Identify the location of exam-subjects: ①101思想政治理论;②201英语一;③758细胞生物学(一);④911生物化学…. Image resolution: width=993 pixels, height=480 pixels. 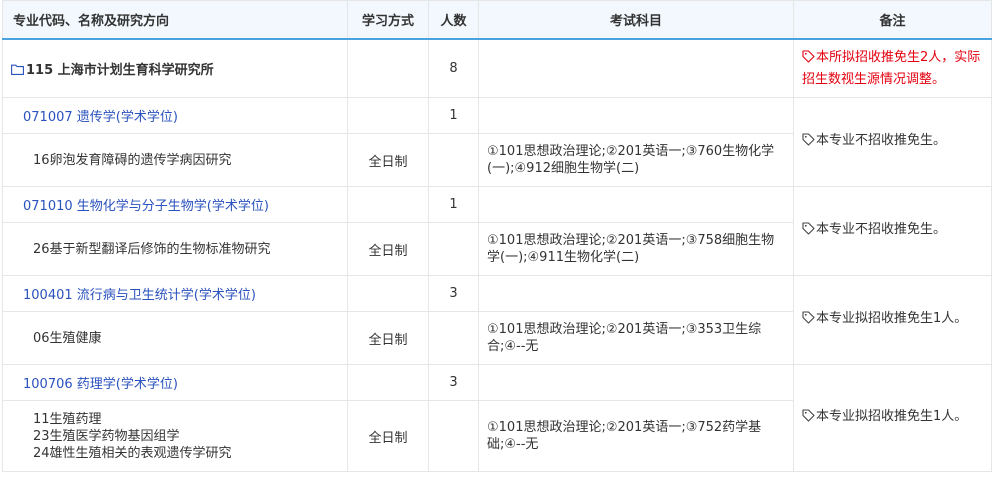
(636, 249).